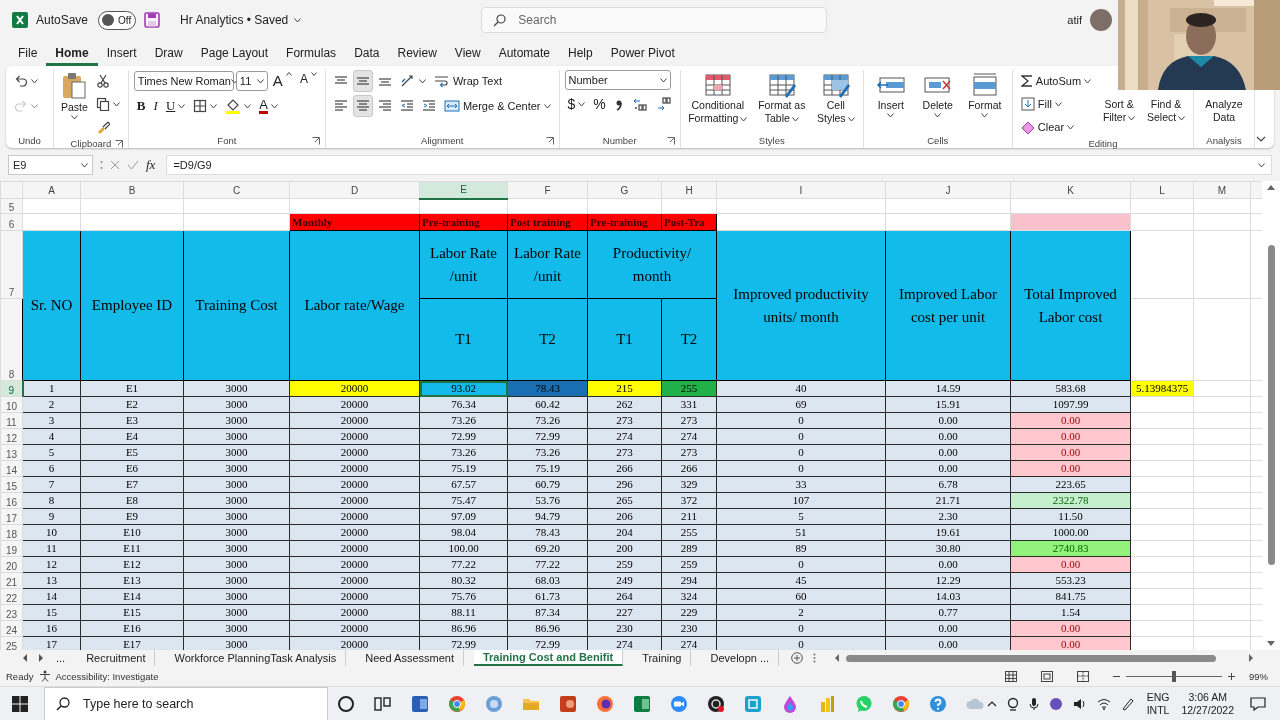 This screenshot has height=720, width=1280. I want to click on column-header: M, so click(1222, 190).